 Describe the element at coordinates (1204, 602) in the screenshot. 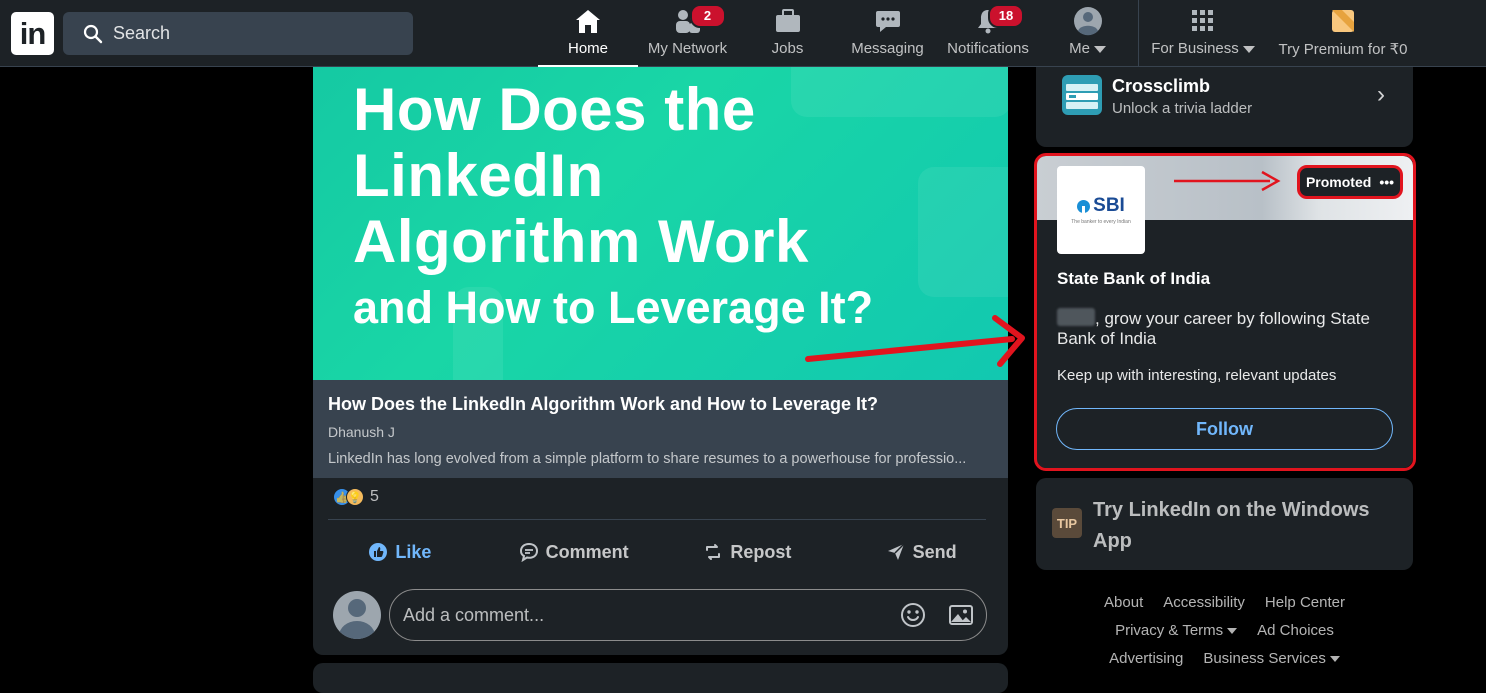

I see `footer-link-accessibility: Accessibility` at that location.